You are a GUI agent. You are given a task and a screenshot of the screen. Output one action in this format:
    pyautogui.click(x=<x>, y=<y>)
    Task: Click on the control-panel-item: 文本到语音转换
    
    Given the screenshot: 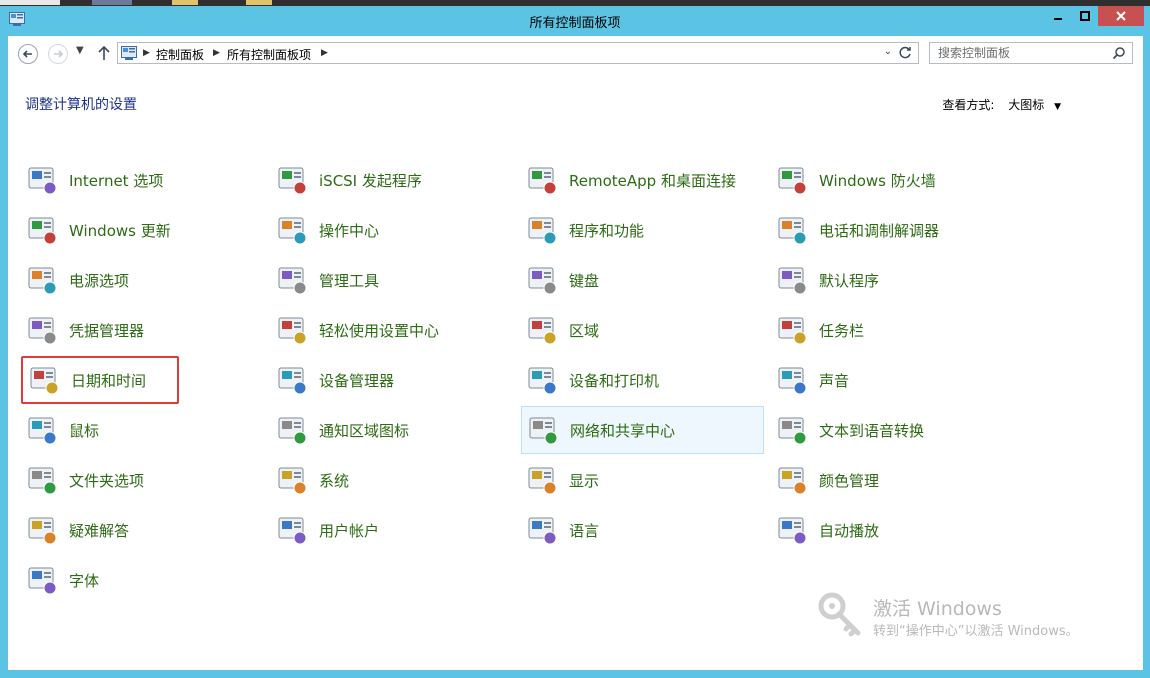 What is the action you would take?
    pyautogui.click(x=892, y=430)
    